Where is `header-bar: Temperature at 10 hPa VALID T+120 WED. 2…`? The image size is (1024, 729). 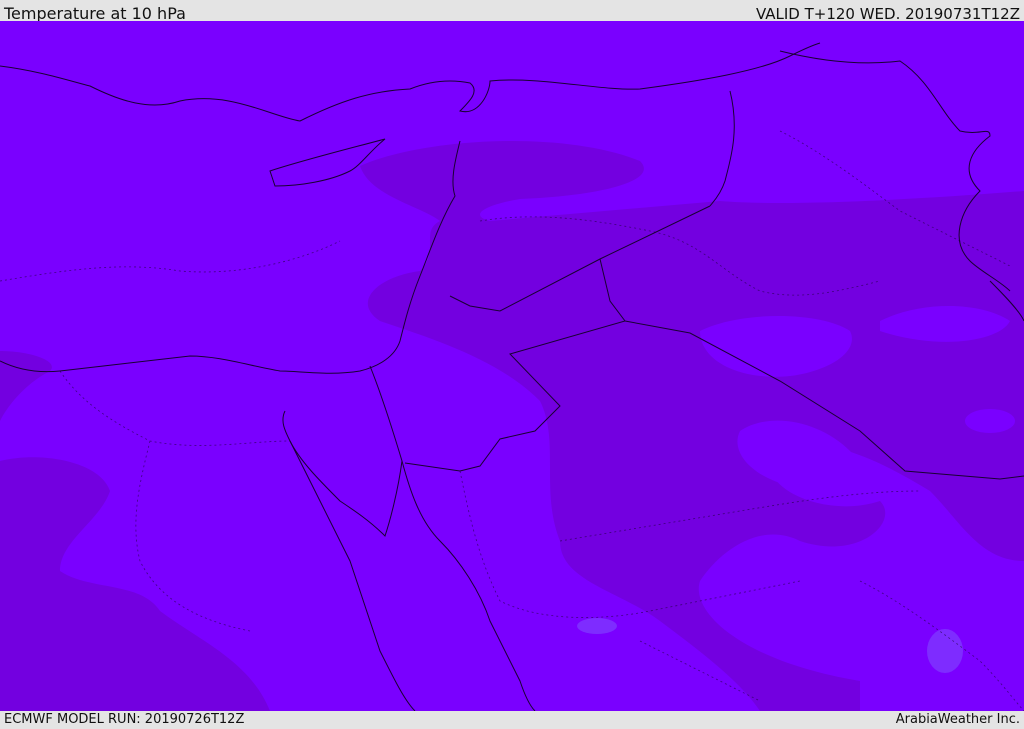 header-bar: Temperature at 10 hPa VALID T+120 WED. 2… is located at coordinates (512, 11).